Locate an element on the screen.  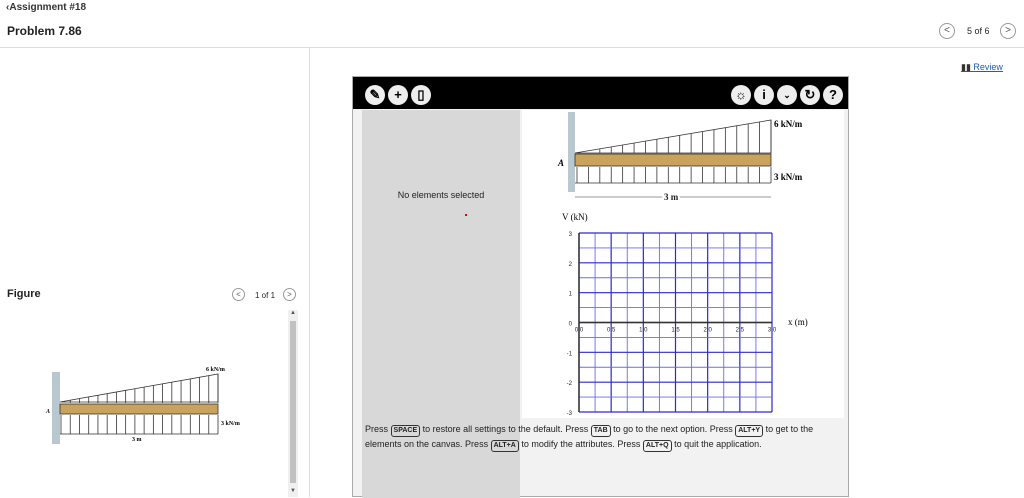
selection-status: No elements selected is located at coordinates (441, 195).